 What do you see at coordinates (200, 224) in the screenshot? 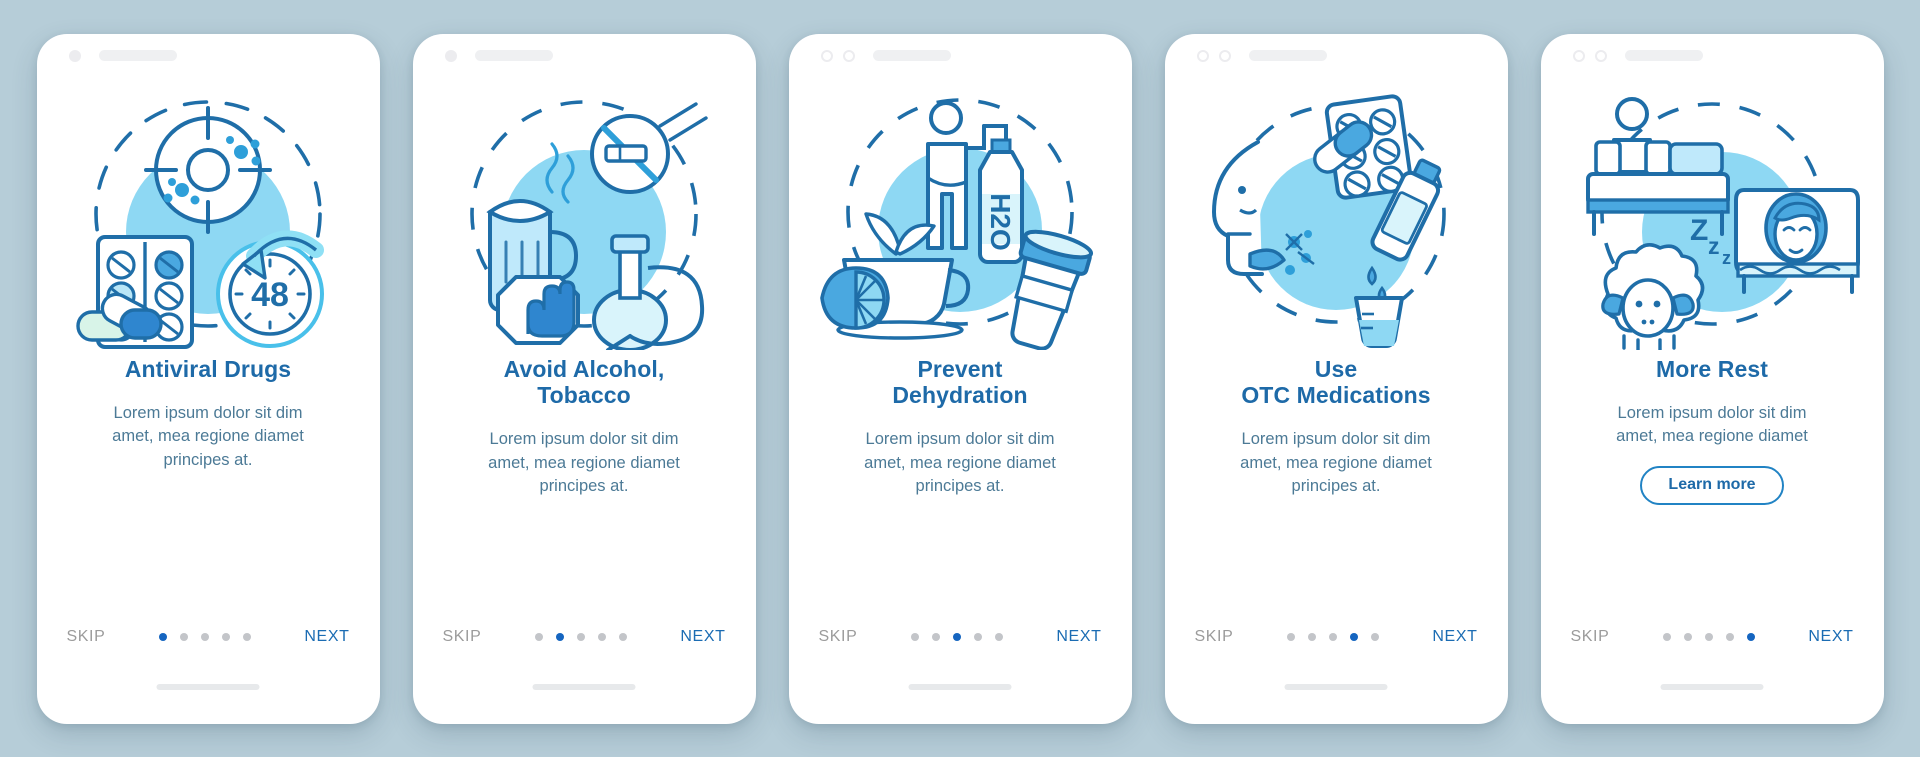
I see `antiviral-drugs-illustration: 48` at bounding box center [200, 224].